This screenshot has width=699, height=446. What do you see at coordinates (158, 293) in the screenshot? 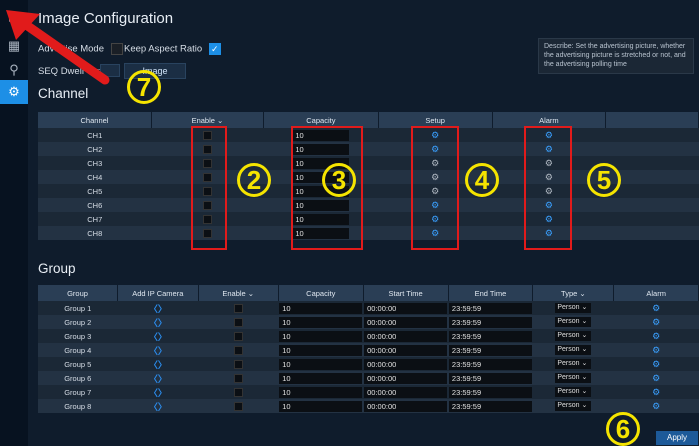
I see `group-header-add-camera: Add IP Camera` at bounding box center [158, 293].